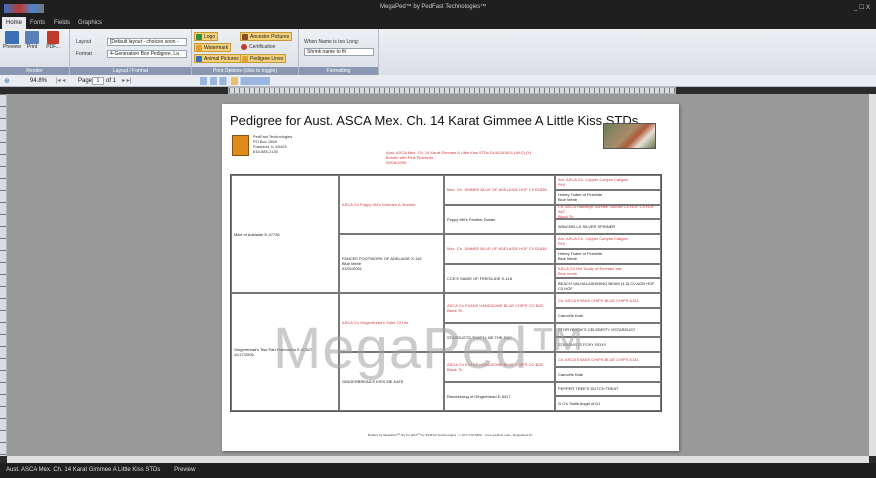  What do you see at coordinates (62, 23) in the screenshot?
I see `tab-fields: Fields` at bounding box center [62, 23].